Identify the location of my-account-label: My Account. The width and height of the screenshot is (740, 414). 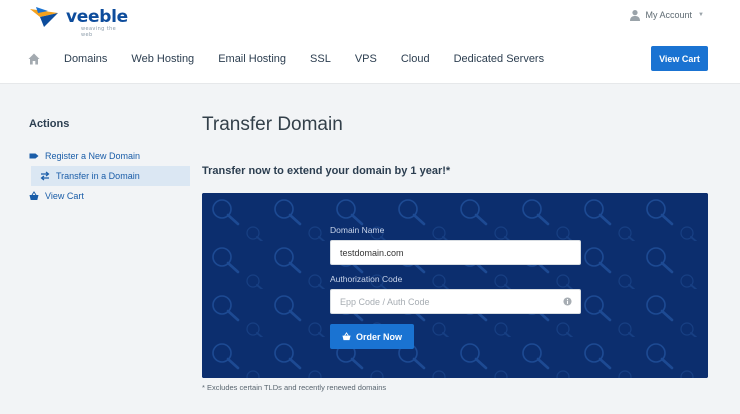
(669, 15).